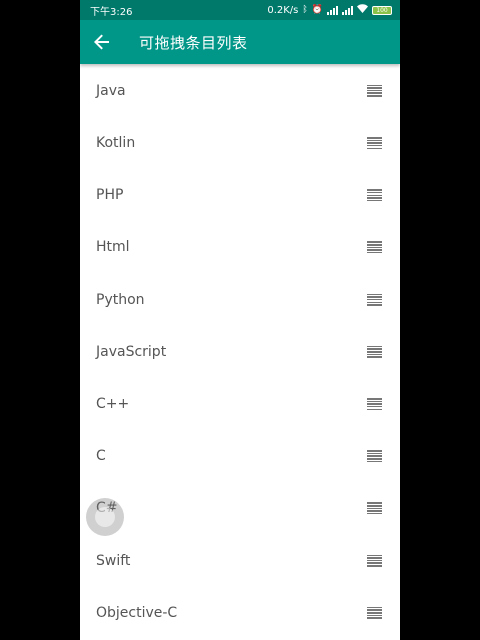  Describe the element at coordinates (317, 9) in the screenshot. I see `alarm-icon: ⏰` at that location.